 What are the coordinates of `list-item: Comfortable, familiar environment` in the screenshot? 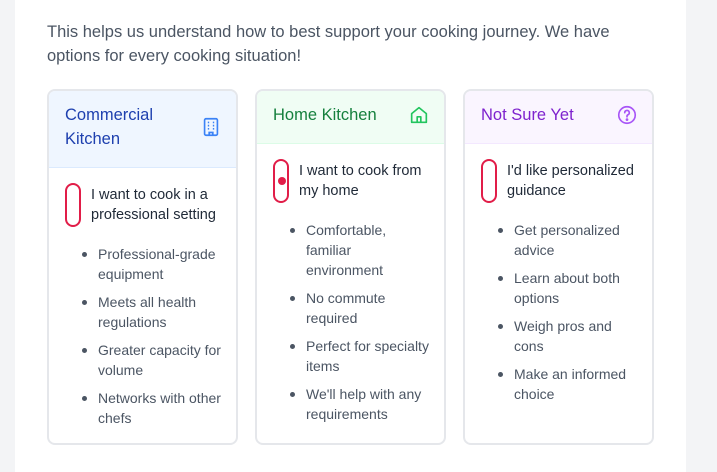 It's located at (359, 250).